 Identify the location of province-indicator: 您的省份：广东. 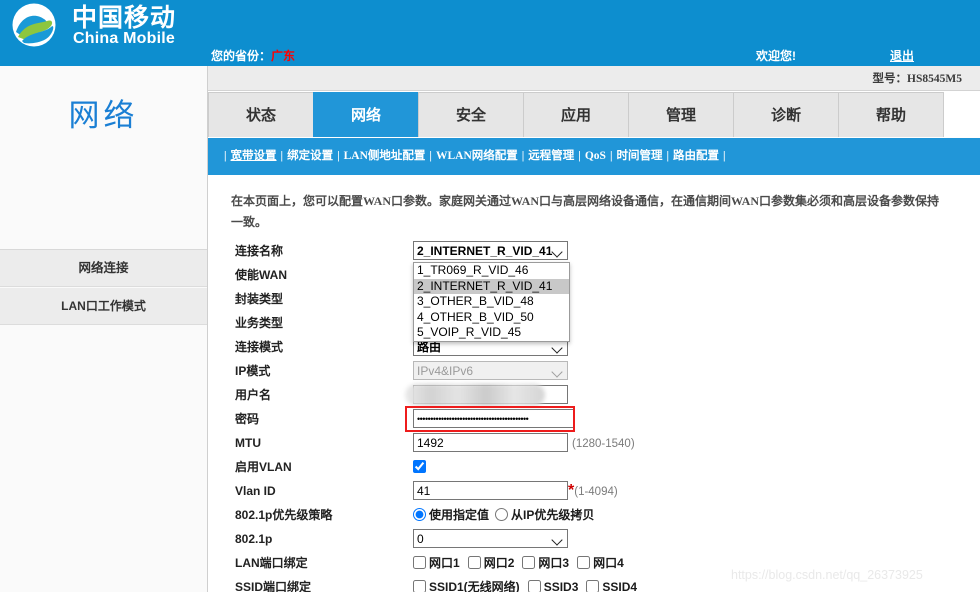
(253, 55).